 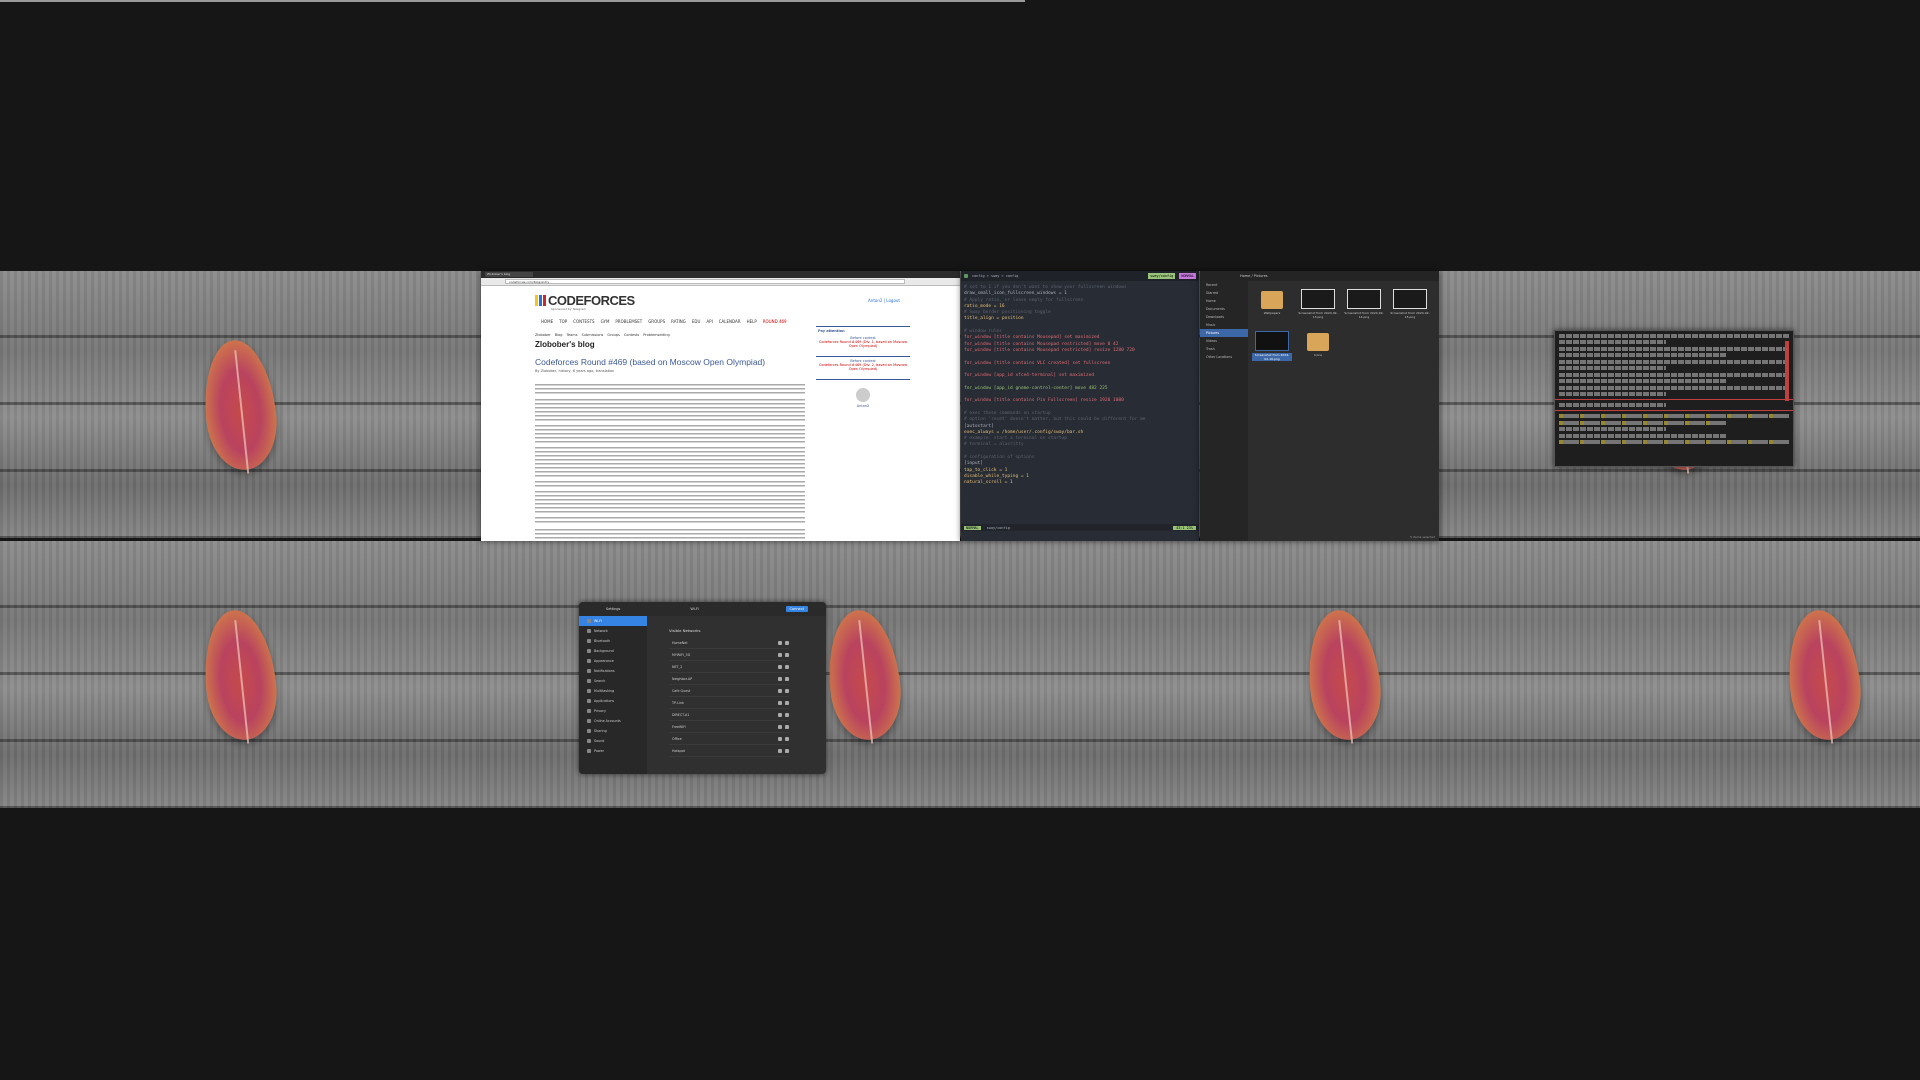 What do you see at coordinates (613, 701) in the screenshot?
I see `settings-nav-item: Applications` at bounding box center [613, 701].